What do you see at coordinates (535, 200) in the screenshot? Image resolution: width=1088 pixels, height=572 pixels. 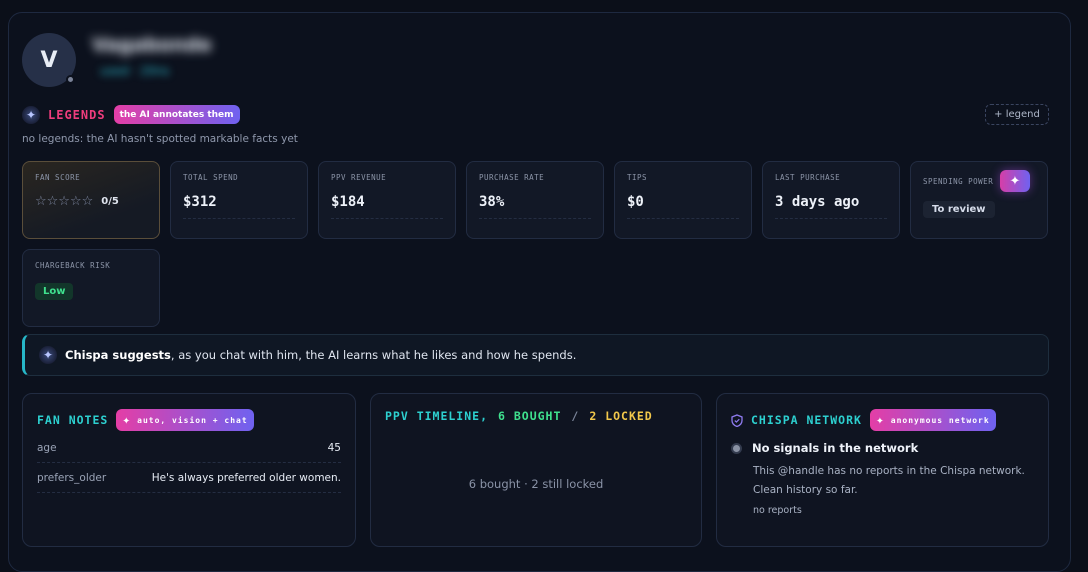 I see `stat-purchase-rate: PURCHASE RATE 38%` at bounding box center [535, 200].